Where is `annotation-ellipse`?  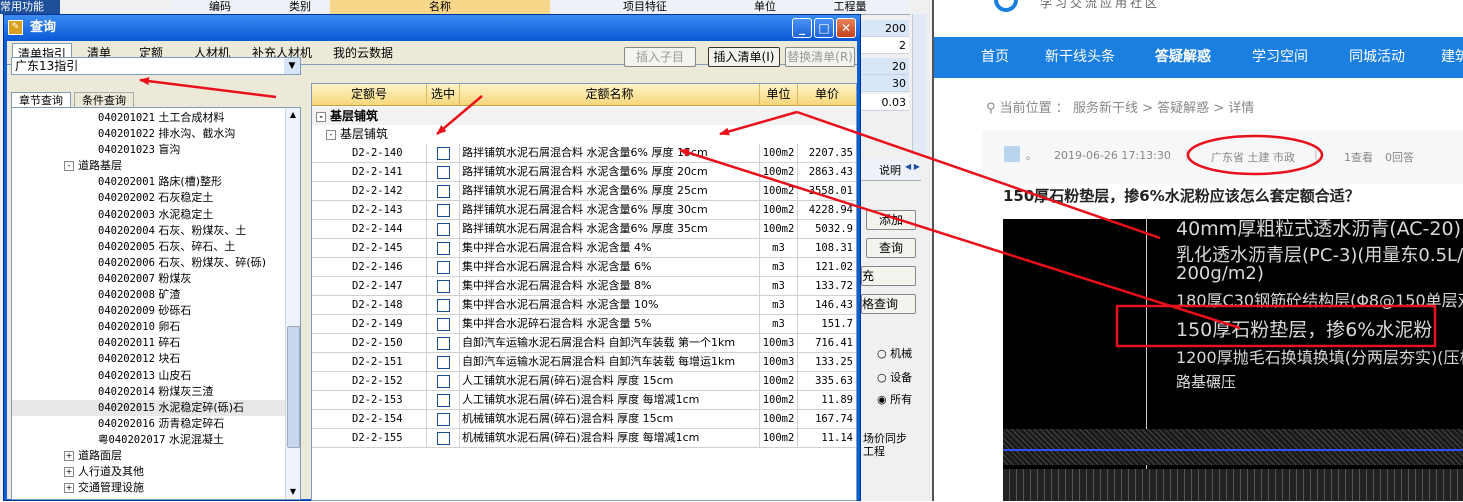 annotation-ellipse is located at coordinates (1255, 155).